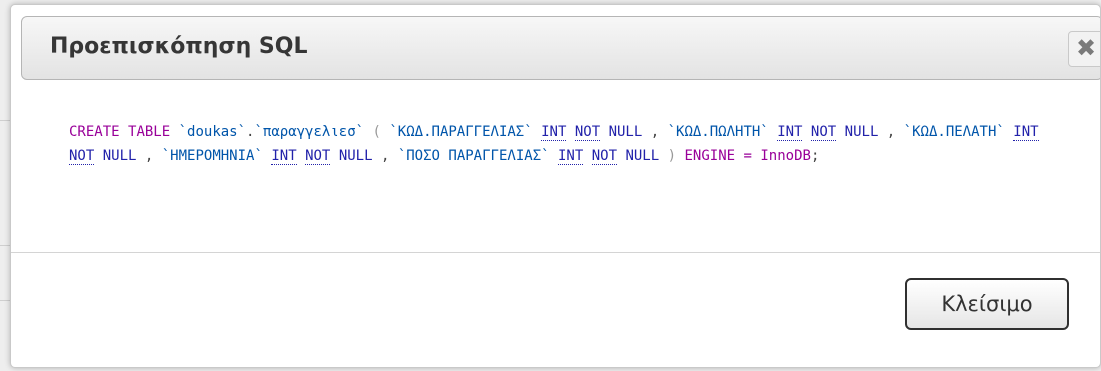 The height and width of the screenshot is (371, 1101). Describe the element at coordinates (94, 132) in the screenshot. I see `sql-token: CREATE` at that location.